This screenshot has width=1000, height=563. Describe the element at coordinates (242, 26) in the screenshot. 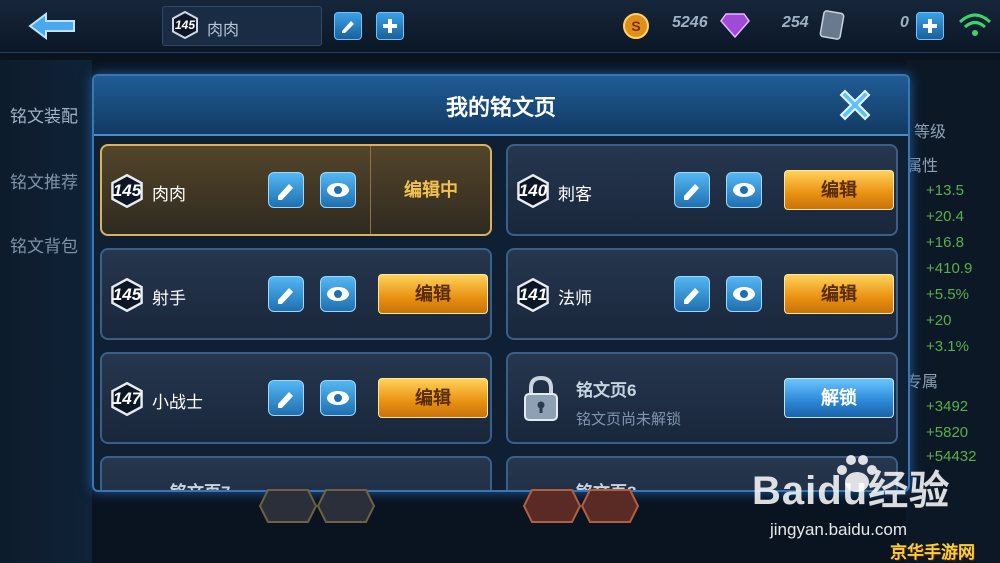

I see `current-page-selector: 145 肉肉` at that location.